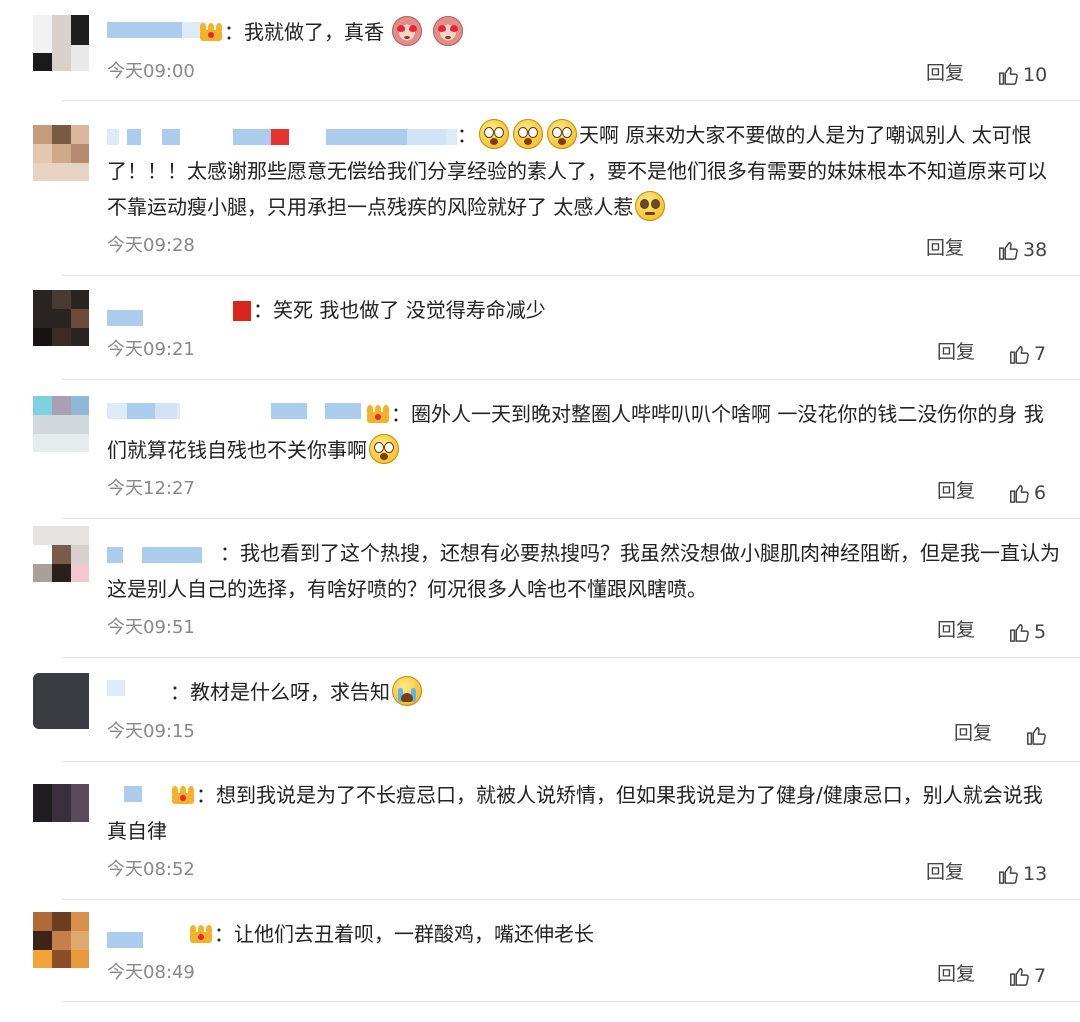 This screenshot has width=1080, height=1022. Describe the element at coordinates (615, 692) in the screenshot. I see `comment-body: ：教材是什么呀，求告知` at that location.